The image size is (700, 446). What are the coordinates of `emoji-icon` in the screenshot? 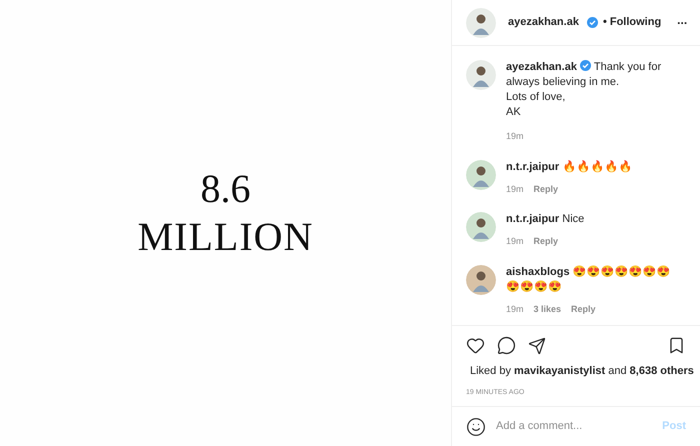 It's located at (476, 426).